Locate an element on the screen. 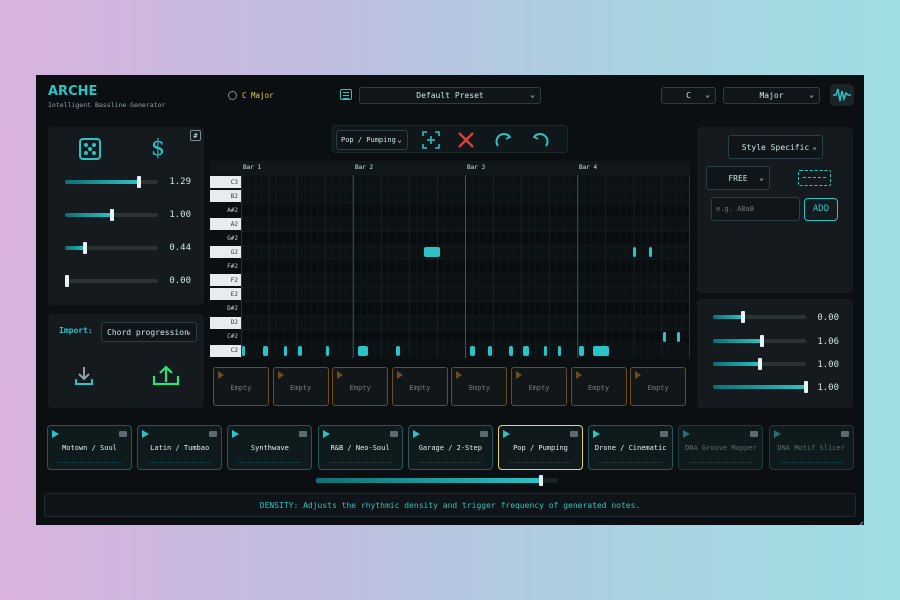 Image resolution: width=900 pixels, height=600 pixels. style-card: DNA Motif Slicer is located at coordinates (811, 447).